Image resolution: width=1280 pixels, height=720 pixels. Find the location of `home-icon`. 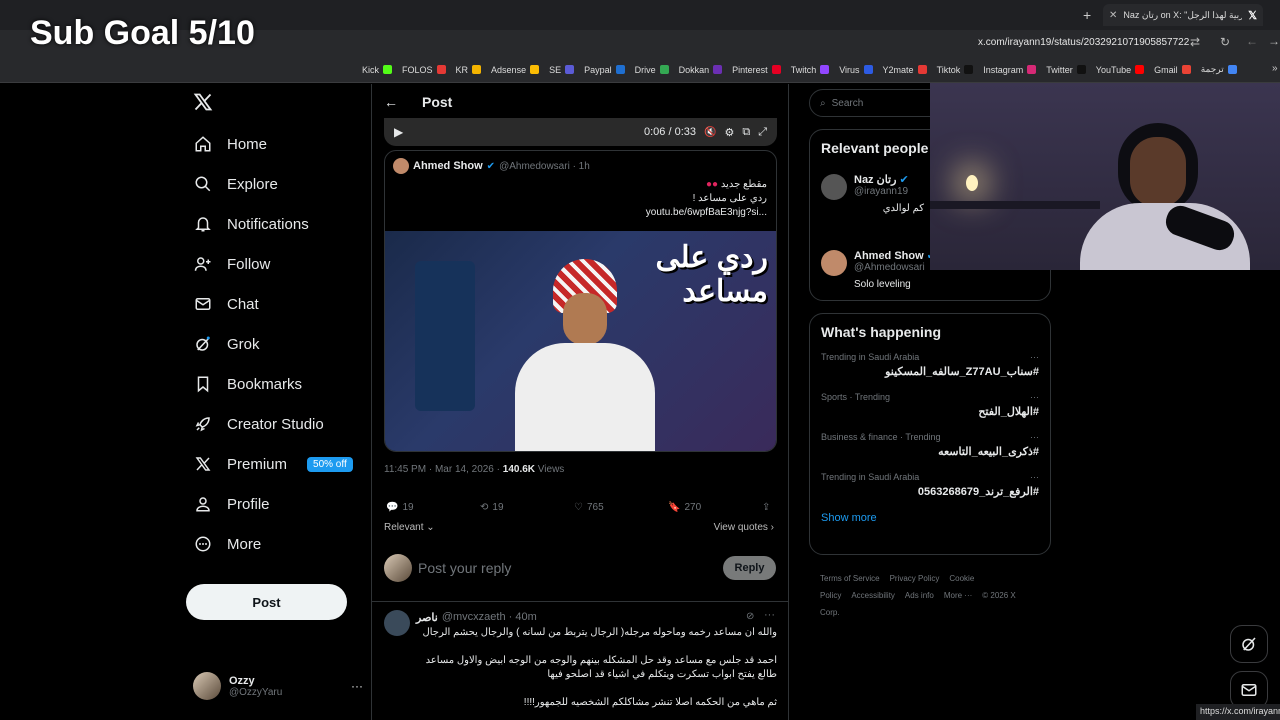

home-icon is located at coordinates (203, 144).